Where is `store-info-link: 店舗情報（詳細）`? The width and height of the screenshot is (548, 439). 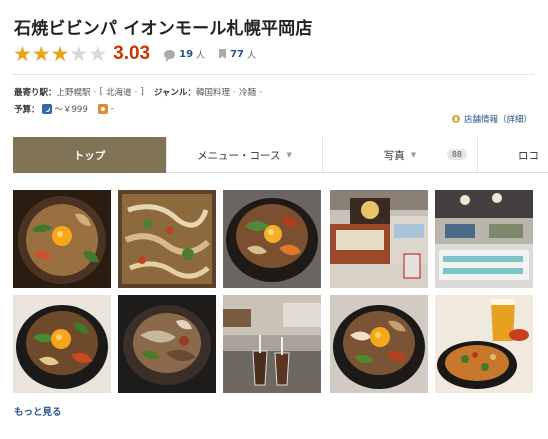
store-info-link: 店舗情報（詳細） is located at coordinates (491, 119).